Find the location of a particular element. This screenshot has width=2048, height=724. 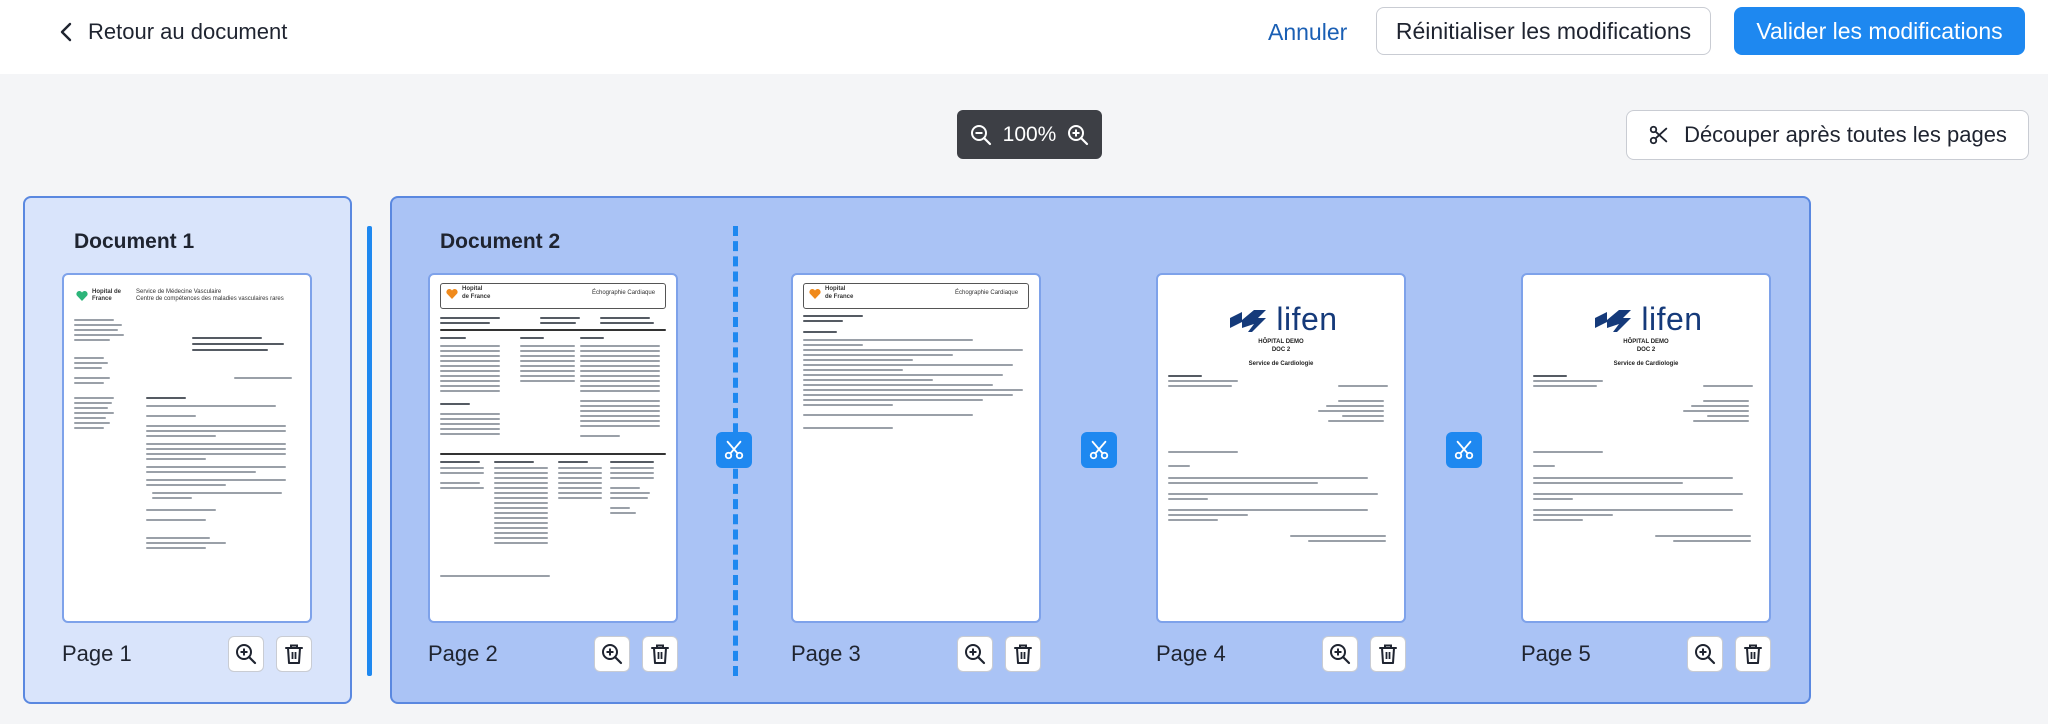

zoom-value: 100% is located at coordinates (1029, 134).